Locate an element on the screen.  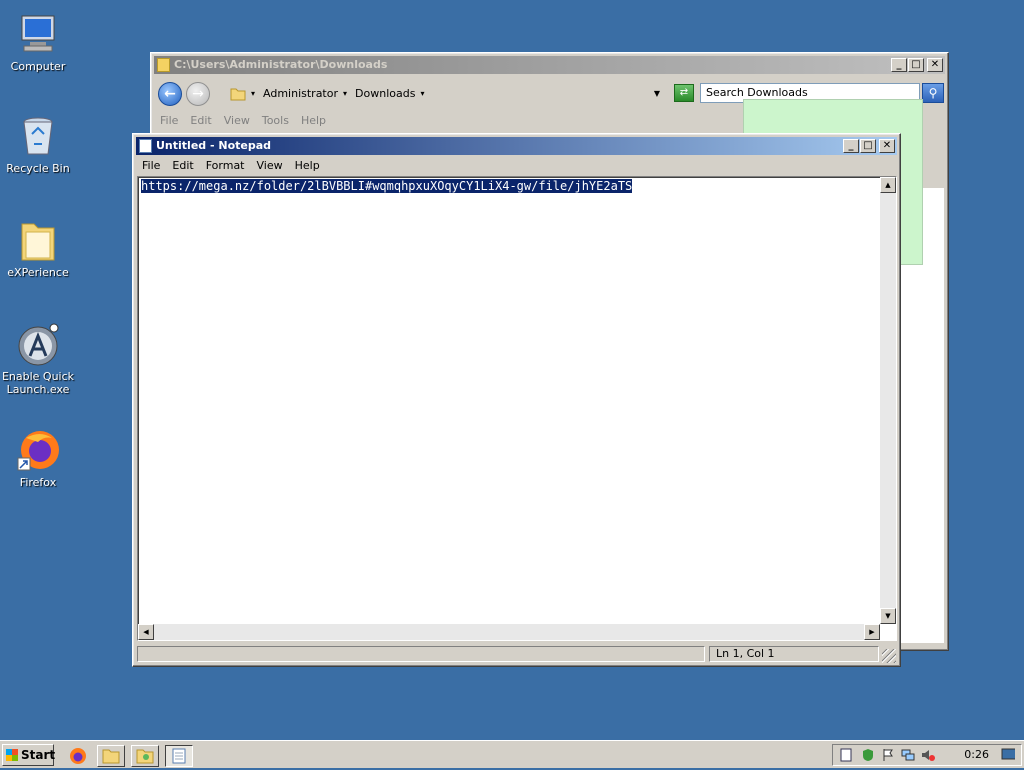
notepad-title: Untitled - Notepad is located at coordinates (214, 145).